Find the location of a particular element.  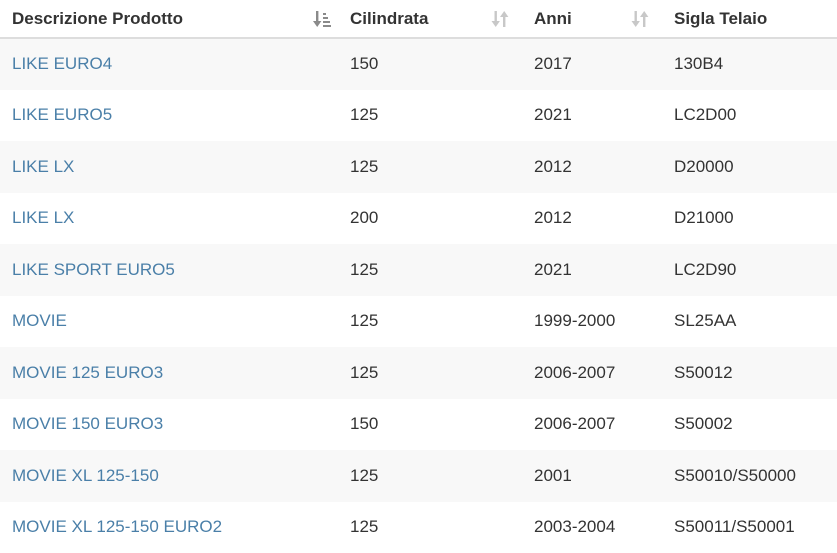

table-row: LIKE LX 125 2012 D20000 is located at coordinates (418, 167).